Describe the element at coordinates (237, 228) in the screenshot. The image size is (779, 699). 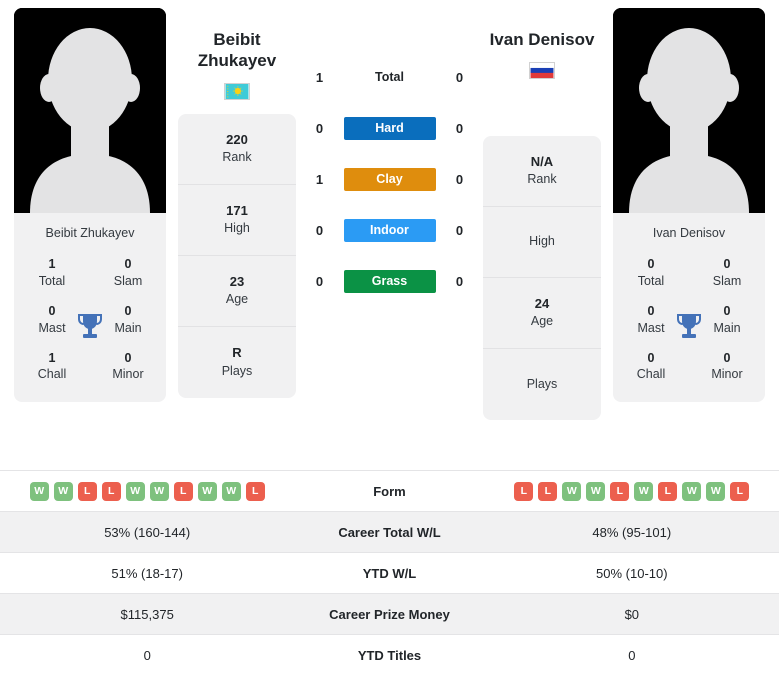
I see `left-info-high-label: High` at that location.